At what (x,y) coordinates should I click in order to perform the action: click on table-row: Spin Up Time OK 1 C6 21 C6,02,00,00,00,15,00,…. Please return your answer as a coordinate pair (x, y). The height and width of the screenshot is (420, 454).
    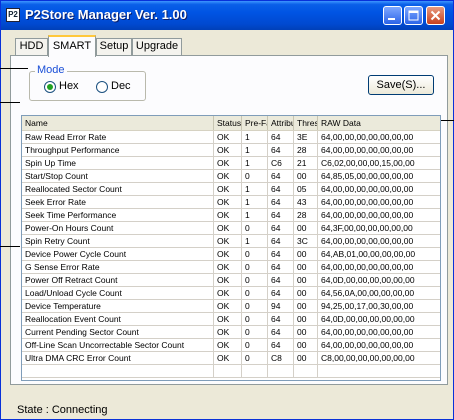
    Looking at the image, I should click on (231, 163).